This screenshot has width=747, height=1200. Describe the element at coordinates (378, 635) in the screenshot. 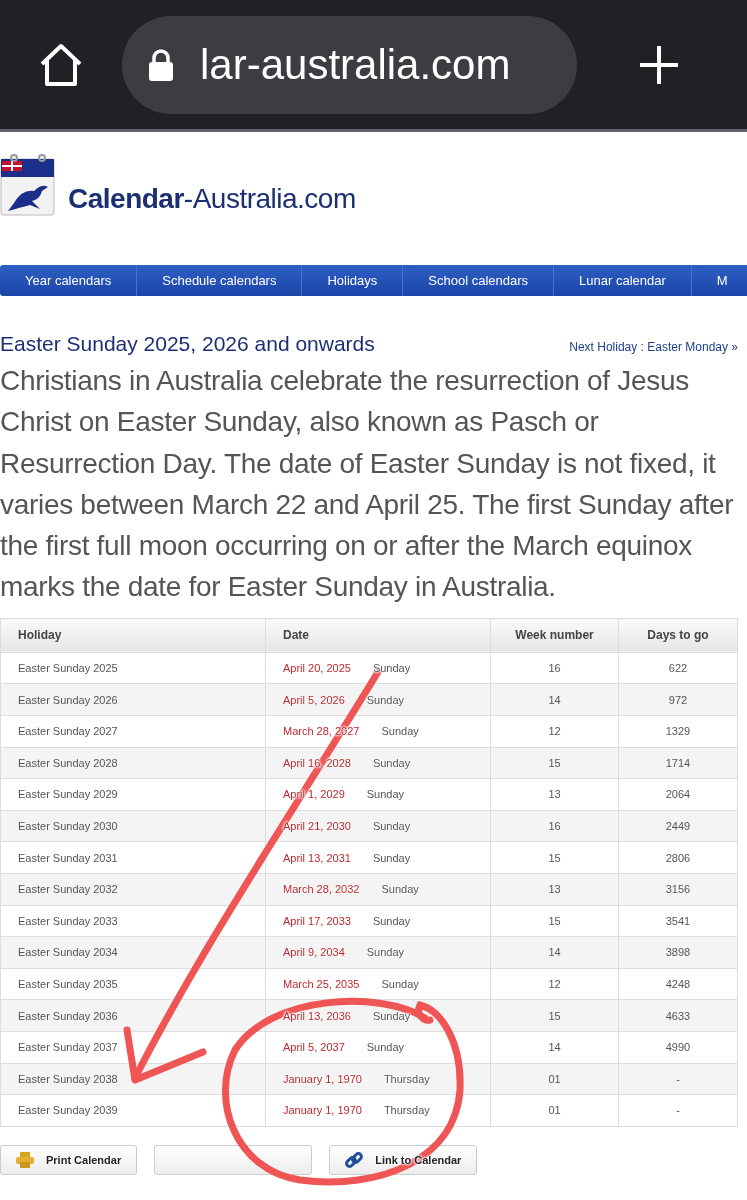

I see `column-header: Date` at that location.